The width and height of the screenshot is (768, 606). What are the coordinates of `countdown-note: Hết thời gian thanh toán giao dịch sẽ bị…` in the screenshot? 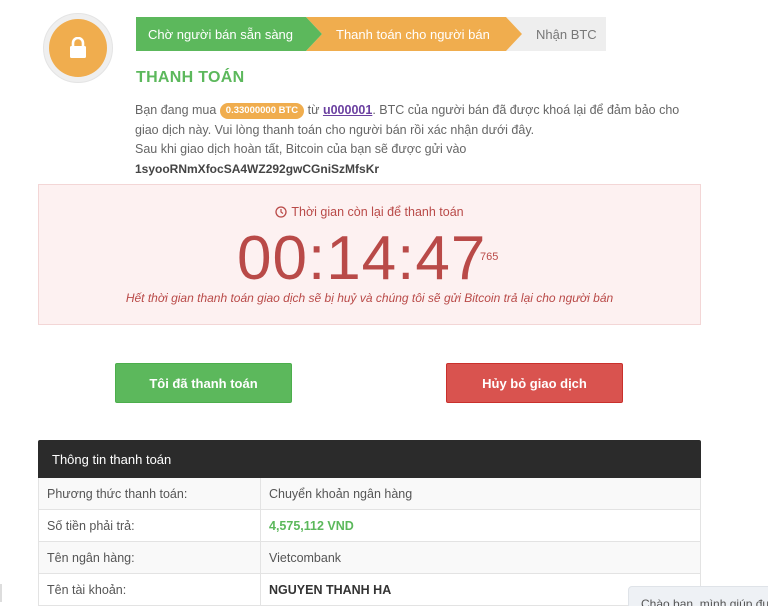 It's located at (369, 298).